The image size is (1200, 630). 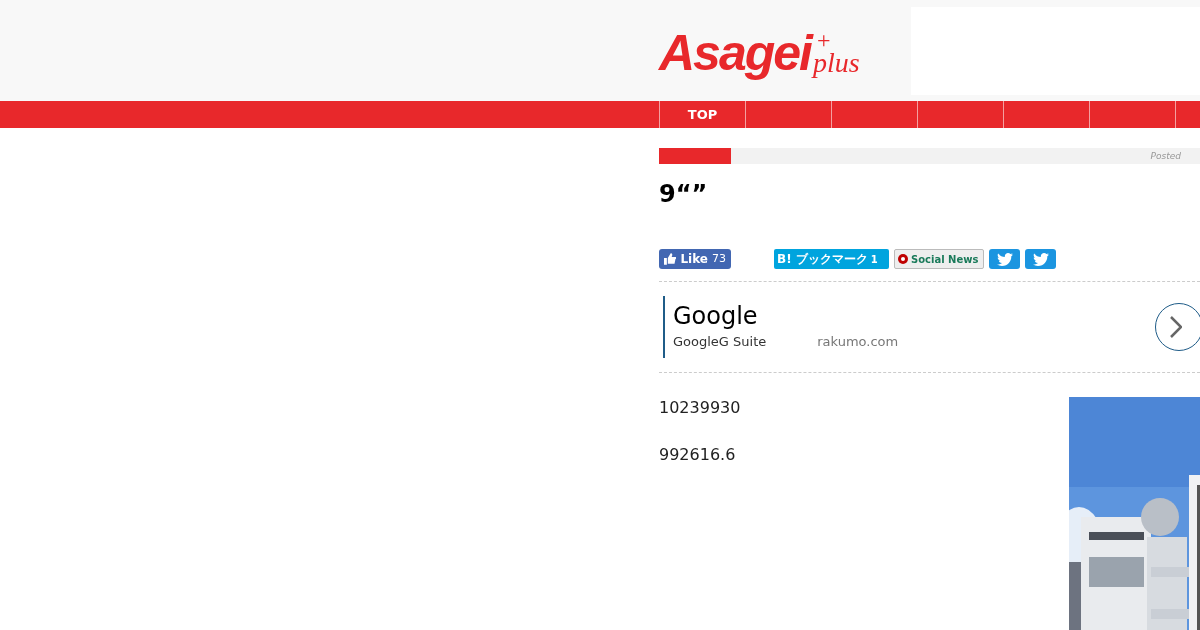 I want to click on circle-logo-icon, so click(x=903, y=259).